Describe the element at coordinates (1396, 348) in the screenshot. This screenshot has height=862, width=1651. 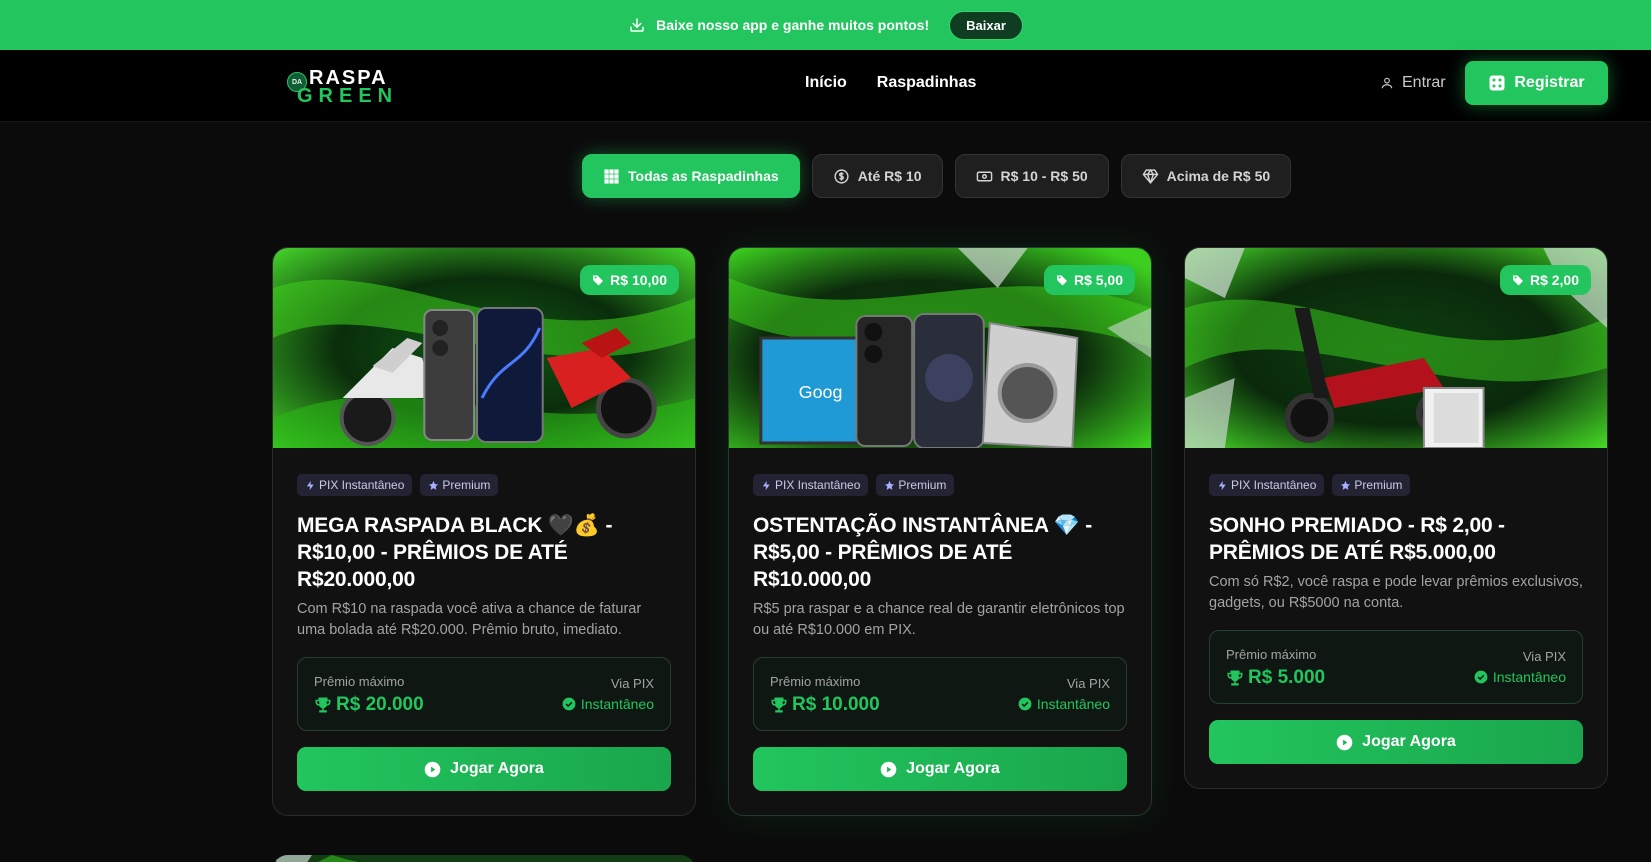
I see `card-image: R$ 2,00` at that location.